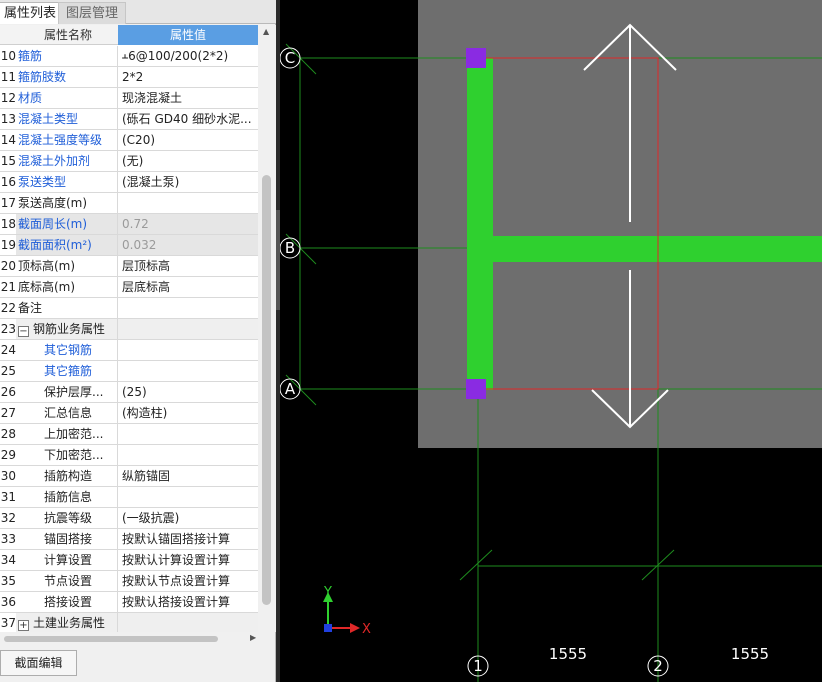 This screenshot has height=682, width=822. I want to click on property-row: 22 备注, so click(129, 308).